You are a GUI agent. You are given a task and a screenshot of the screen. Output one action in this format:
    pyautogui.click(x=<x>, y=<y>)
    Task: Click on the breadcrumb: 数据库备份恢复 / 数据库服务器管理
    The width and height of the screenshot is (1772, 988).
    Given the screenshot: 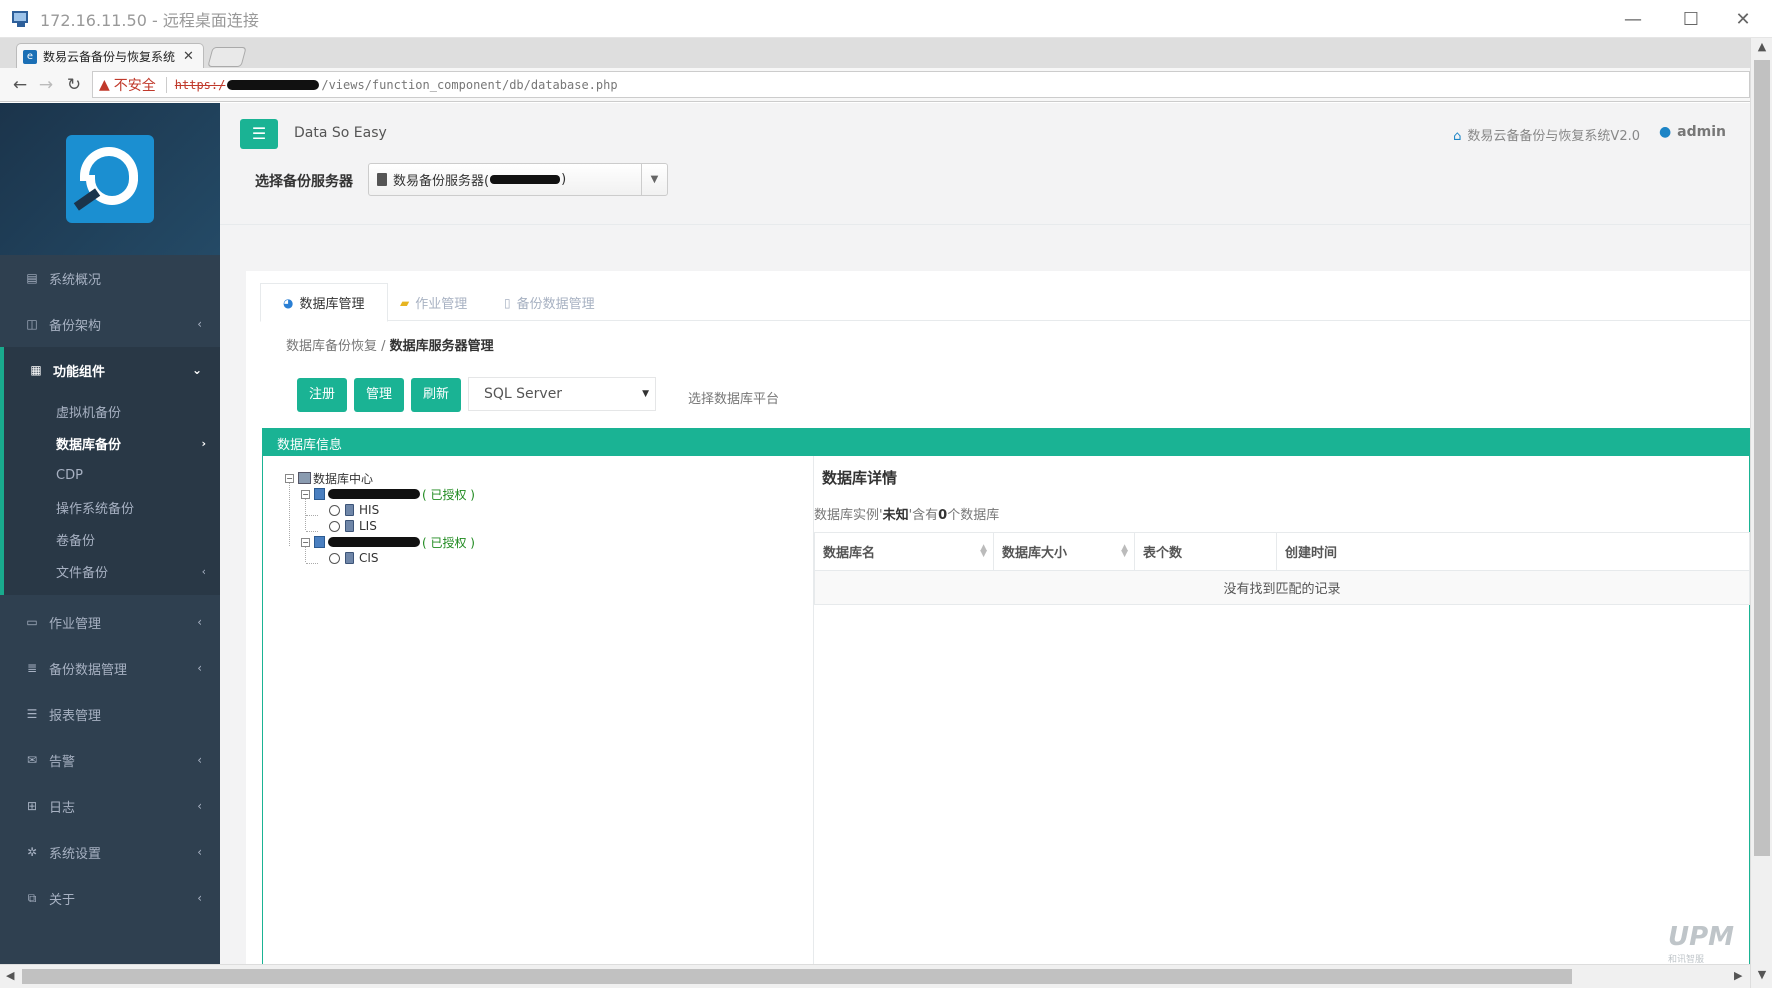 What is the action you would take?
    pyautogui.click(x=390, y=344)
    